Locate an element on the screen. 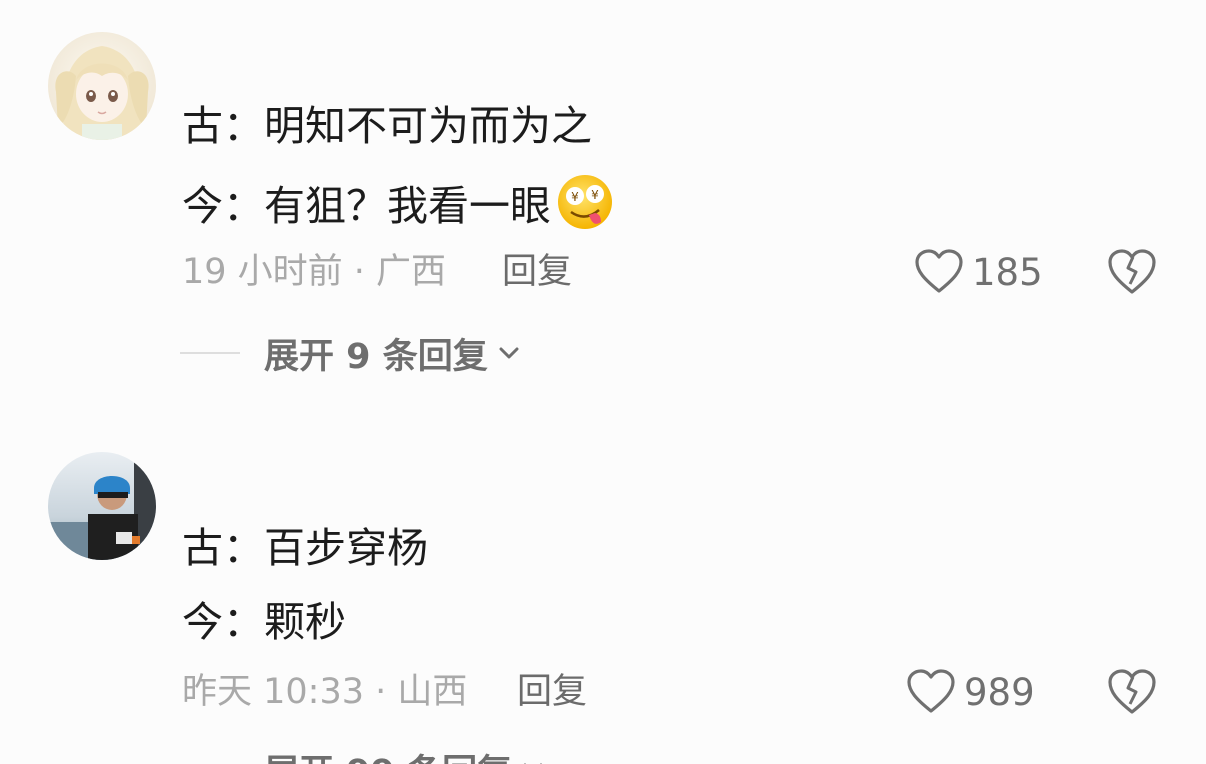  like-button: 185 is located at coordinates (978, 272).